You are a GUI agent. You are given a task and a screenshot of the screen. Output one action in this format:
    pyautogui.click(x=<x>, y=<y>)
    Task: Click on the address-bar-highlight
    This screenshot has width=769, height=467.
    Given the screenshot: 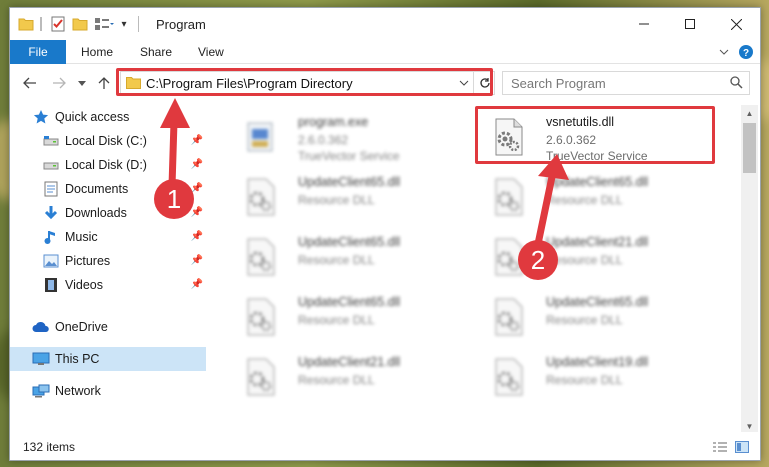 What is the action you would take?
    pyautogui.click(x=304, y=82)
    